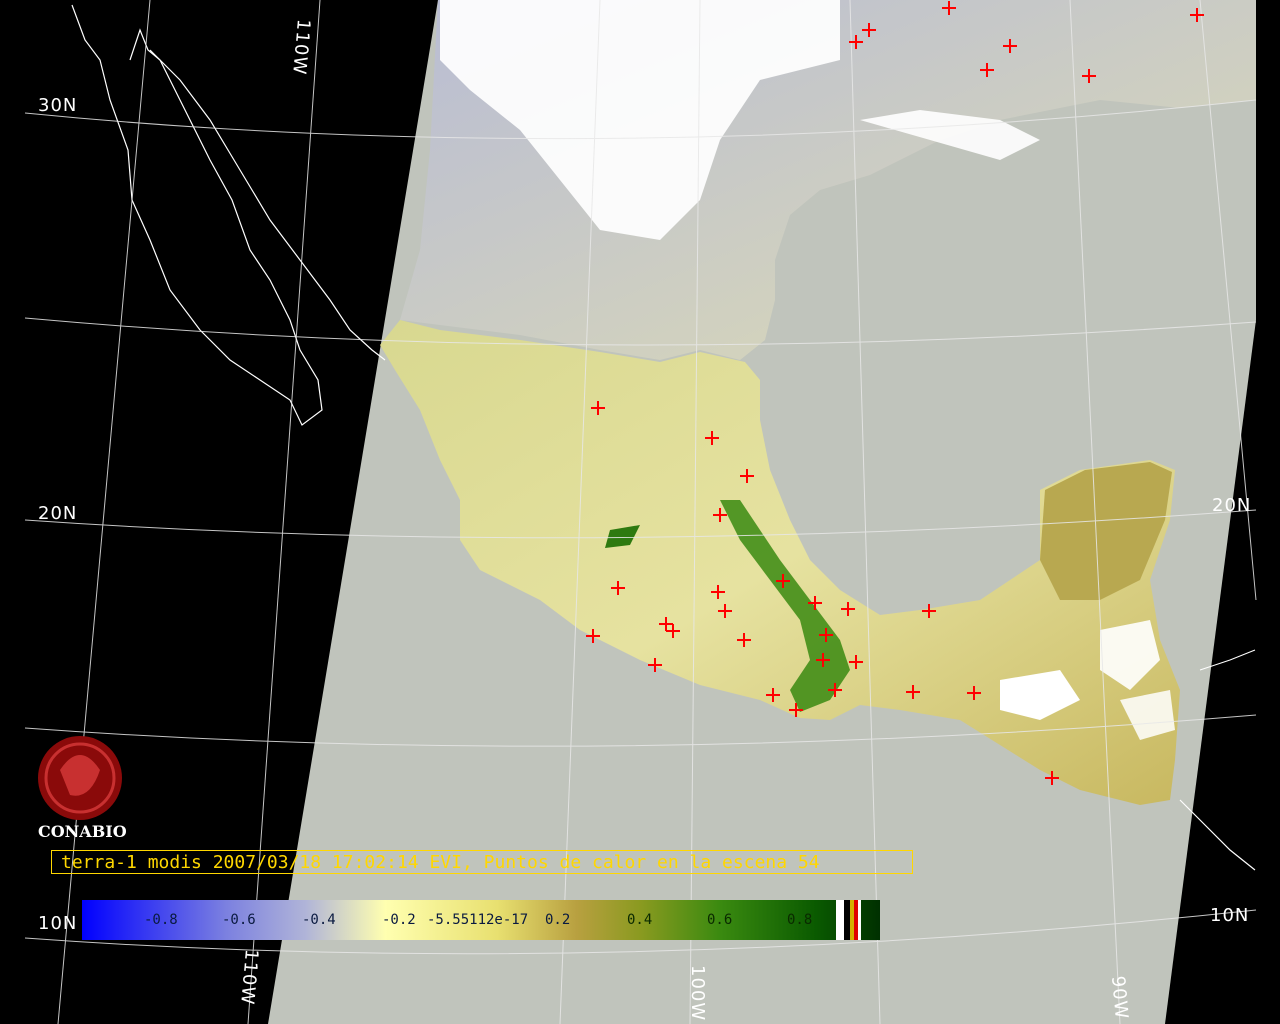 This screenshot has height=1024, width=1280. Describe the element at coordinates (82, 831) in the screenshot. I see `conabio-logo-text: CONABIO` at that location.